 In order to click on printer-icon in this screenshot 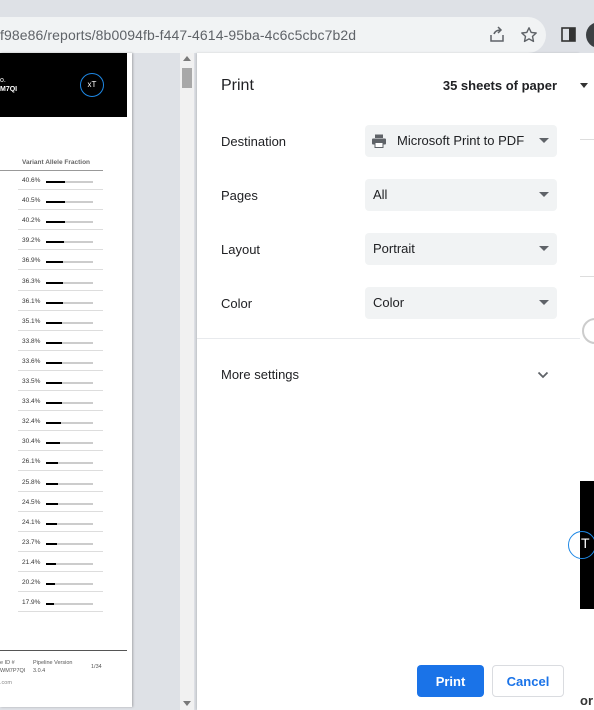, I will do `click(379, 141)`.